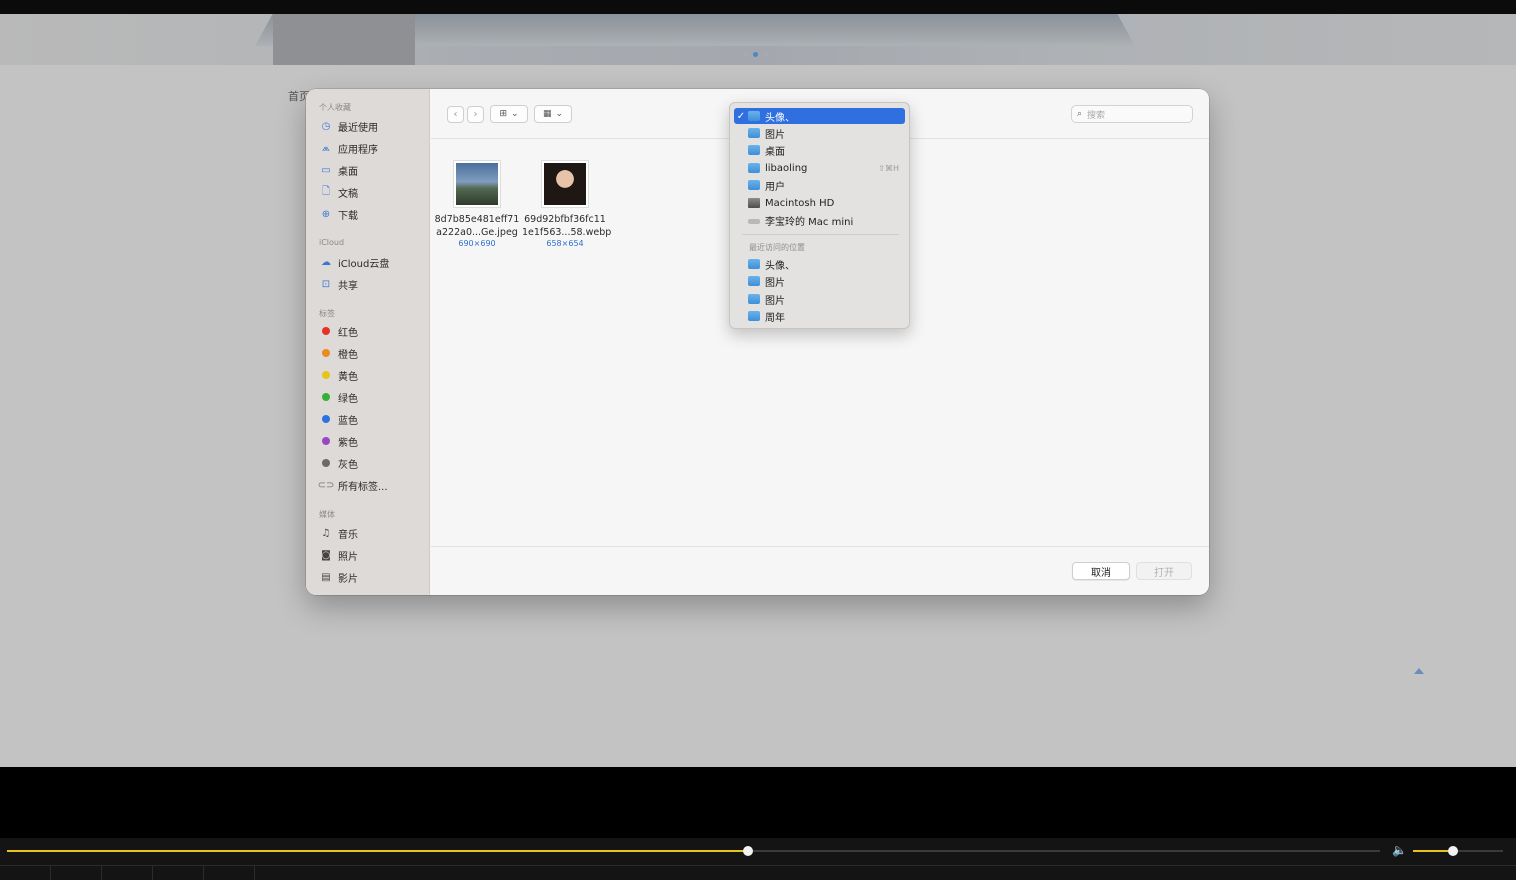 This screenshot has width=1516, height=880. What do you see at coordinates (372, 214) in the screenshot?
I see `sidebar-item-downloads: ⊕ 下载` at bounding box center [372, 214].